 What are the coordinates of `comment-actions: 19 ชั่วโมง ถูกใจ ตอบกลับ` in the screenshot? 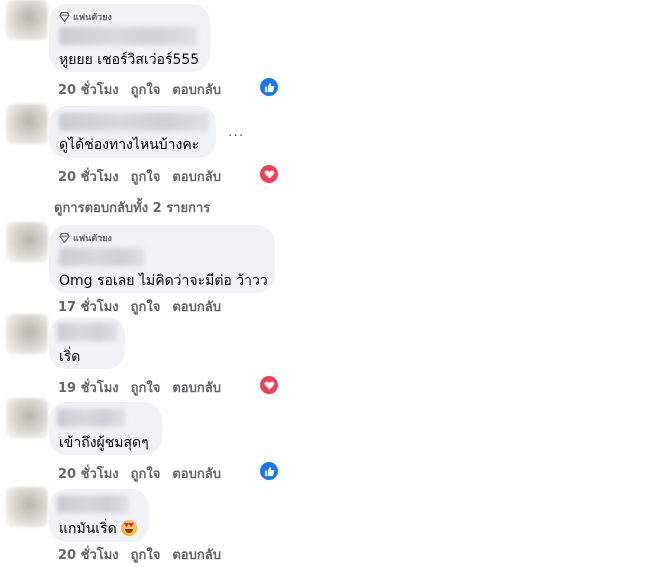 It's located at (139, 387).